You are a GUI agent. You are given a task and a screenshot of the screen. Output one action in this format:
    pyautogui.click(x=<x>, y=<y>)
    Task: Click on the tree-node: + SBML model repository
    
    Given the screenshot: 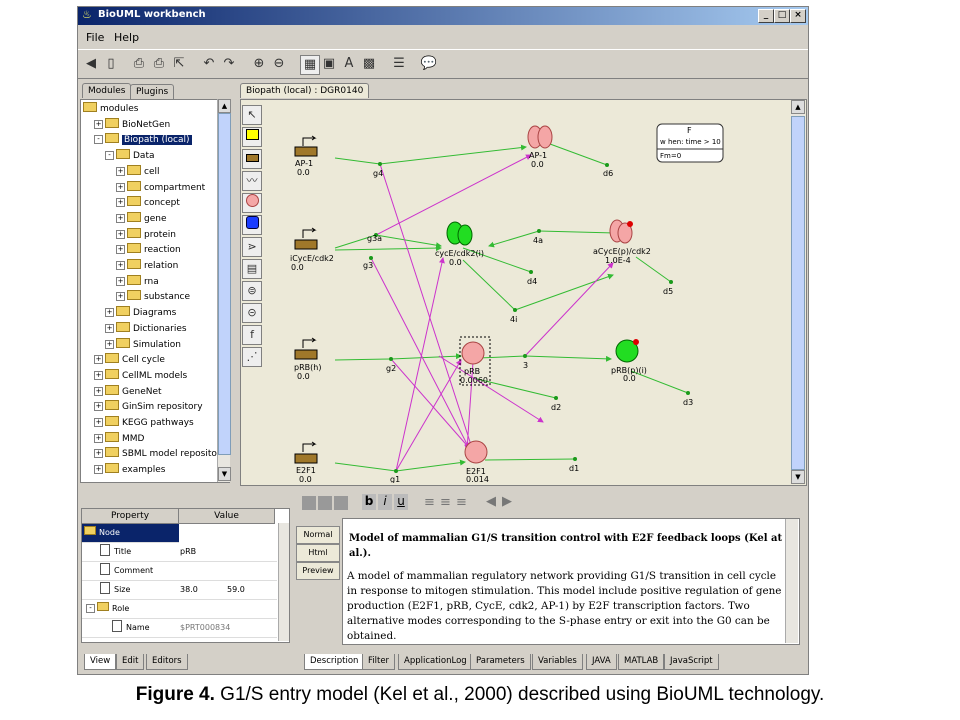 What is the action you would take?
    pyautogui.click(x=160, y=454)
    